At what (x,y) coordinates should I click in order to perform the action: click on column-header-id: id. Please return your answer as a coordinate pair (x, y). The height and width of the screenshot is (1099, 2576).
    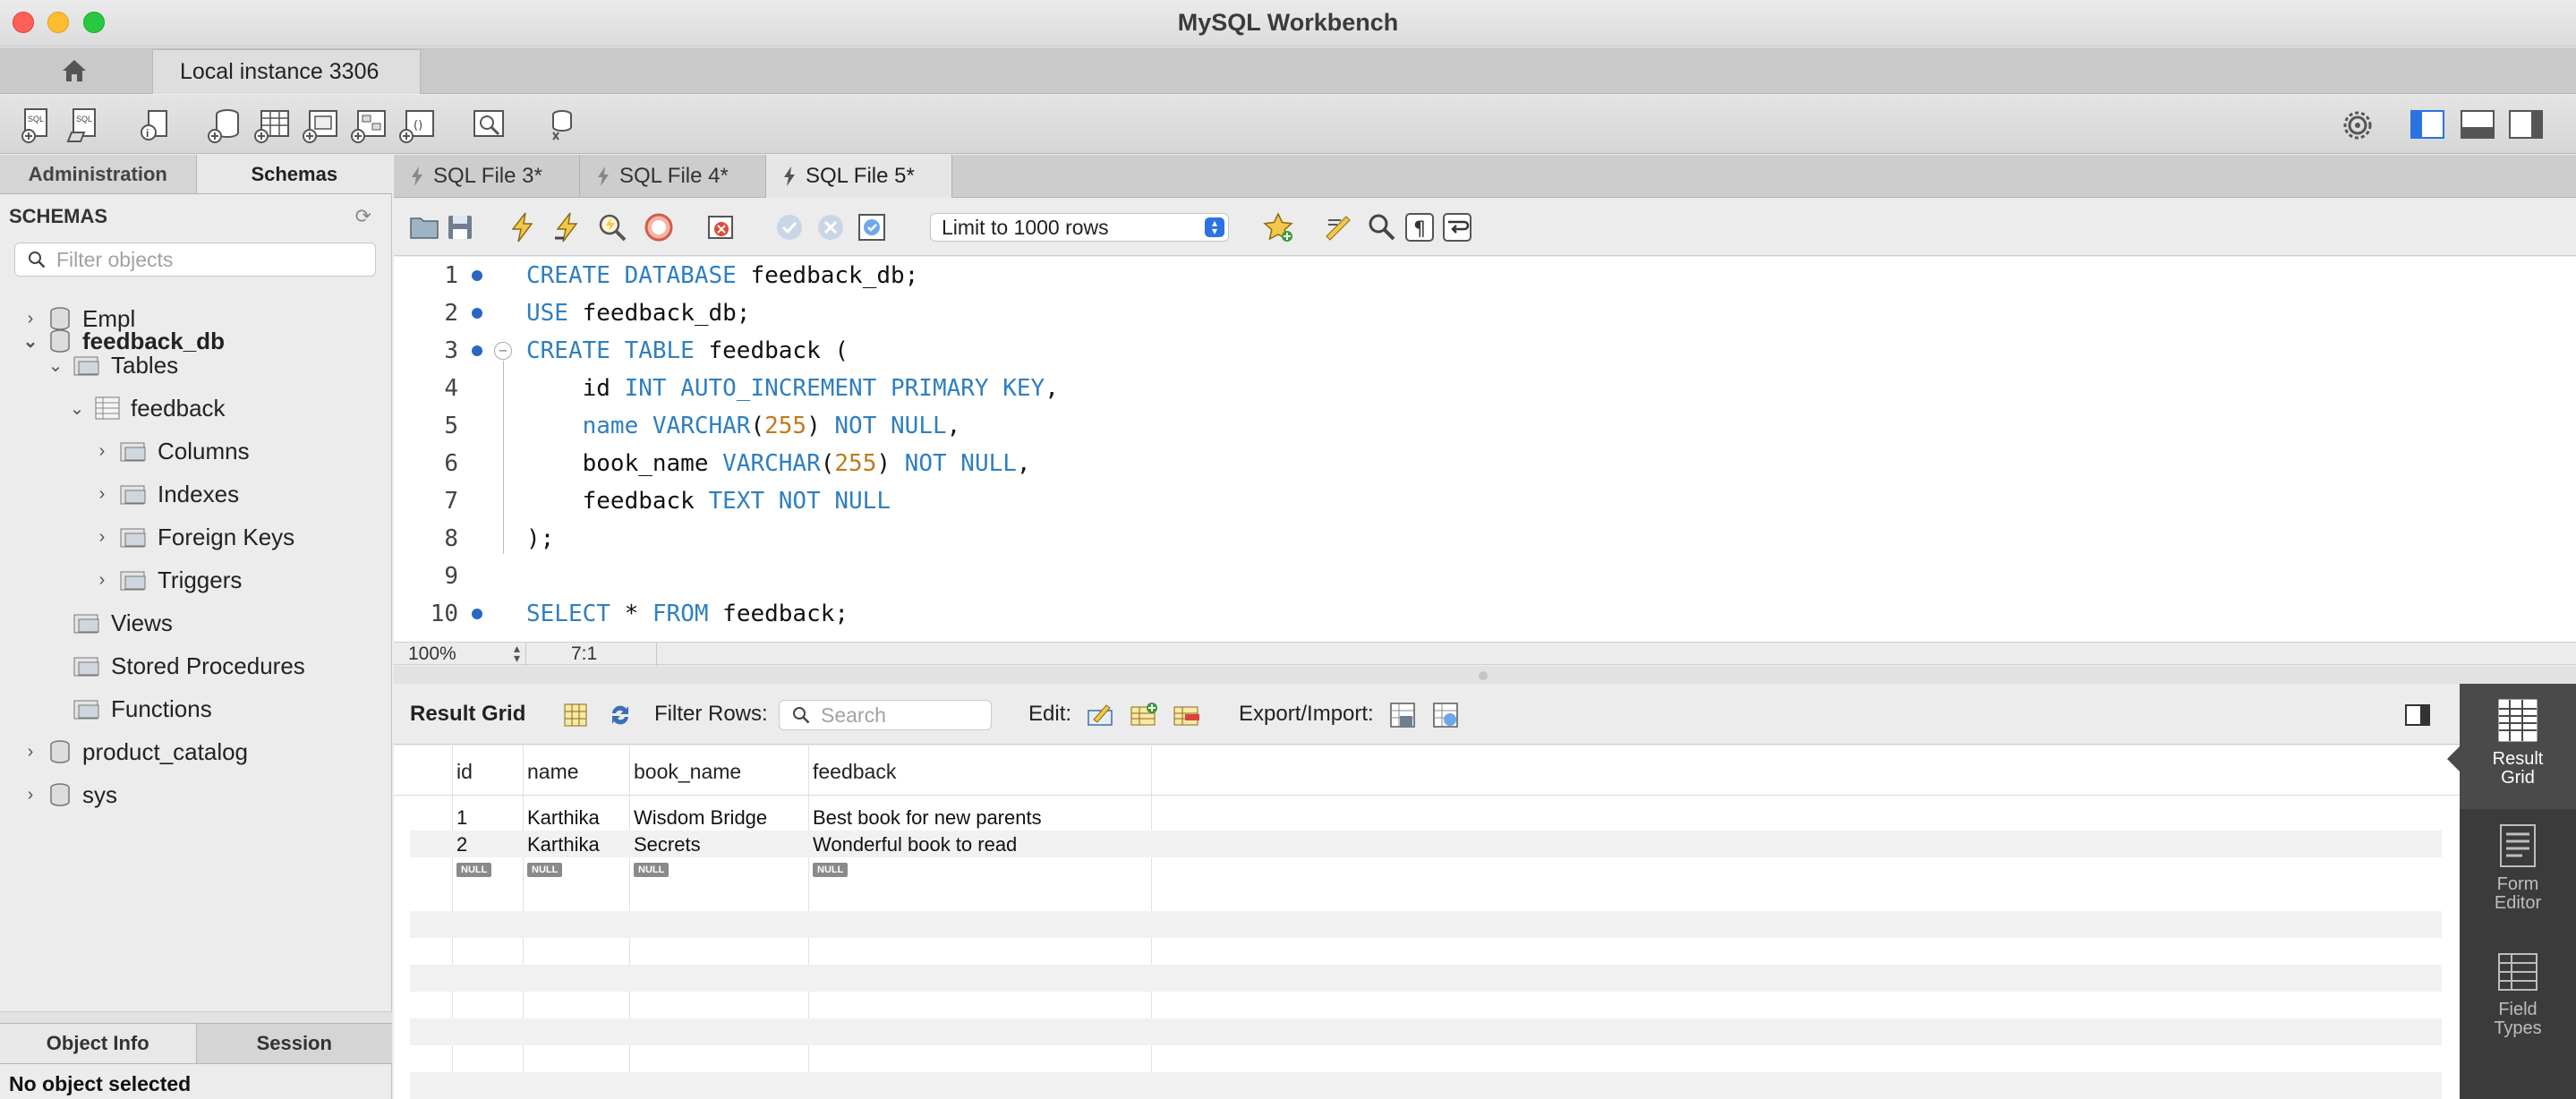
    Looking at the image, I should click on (464, 772).